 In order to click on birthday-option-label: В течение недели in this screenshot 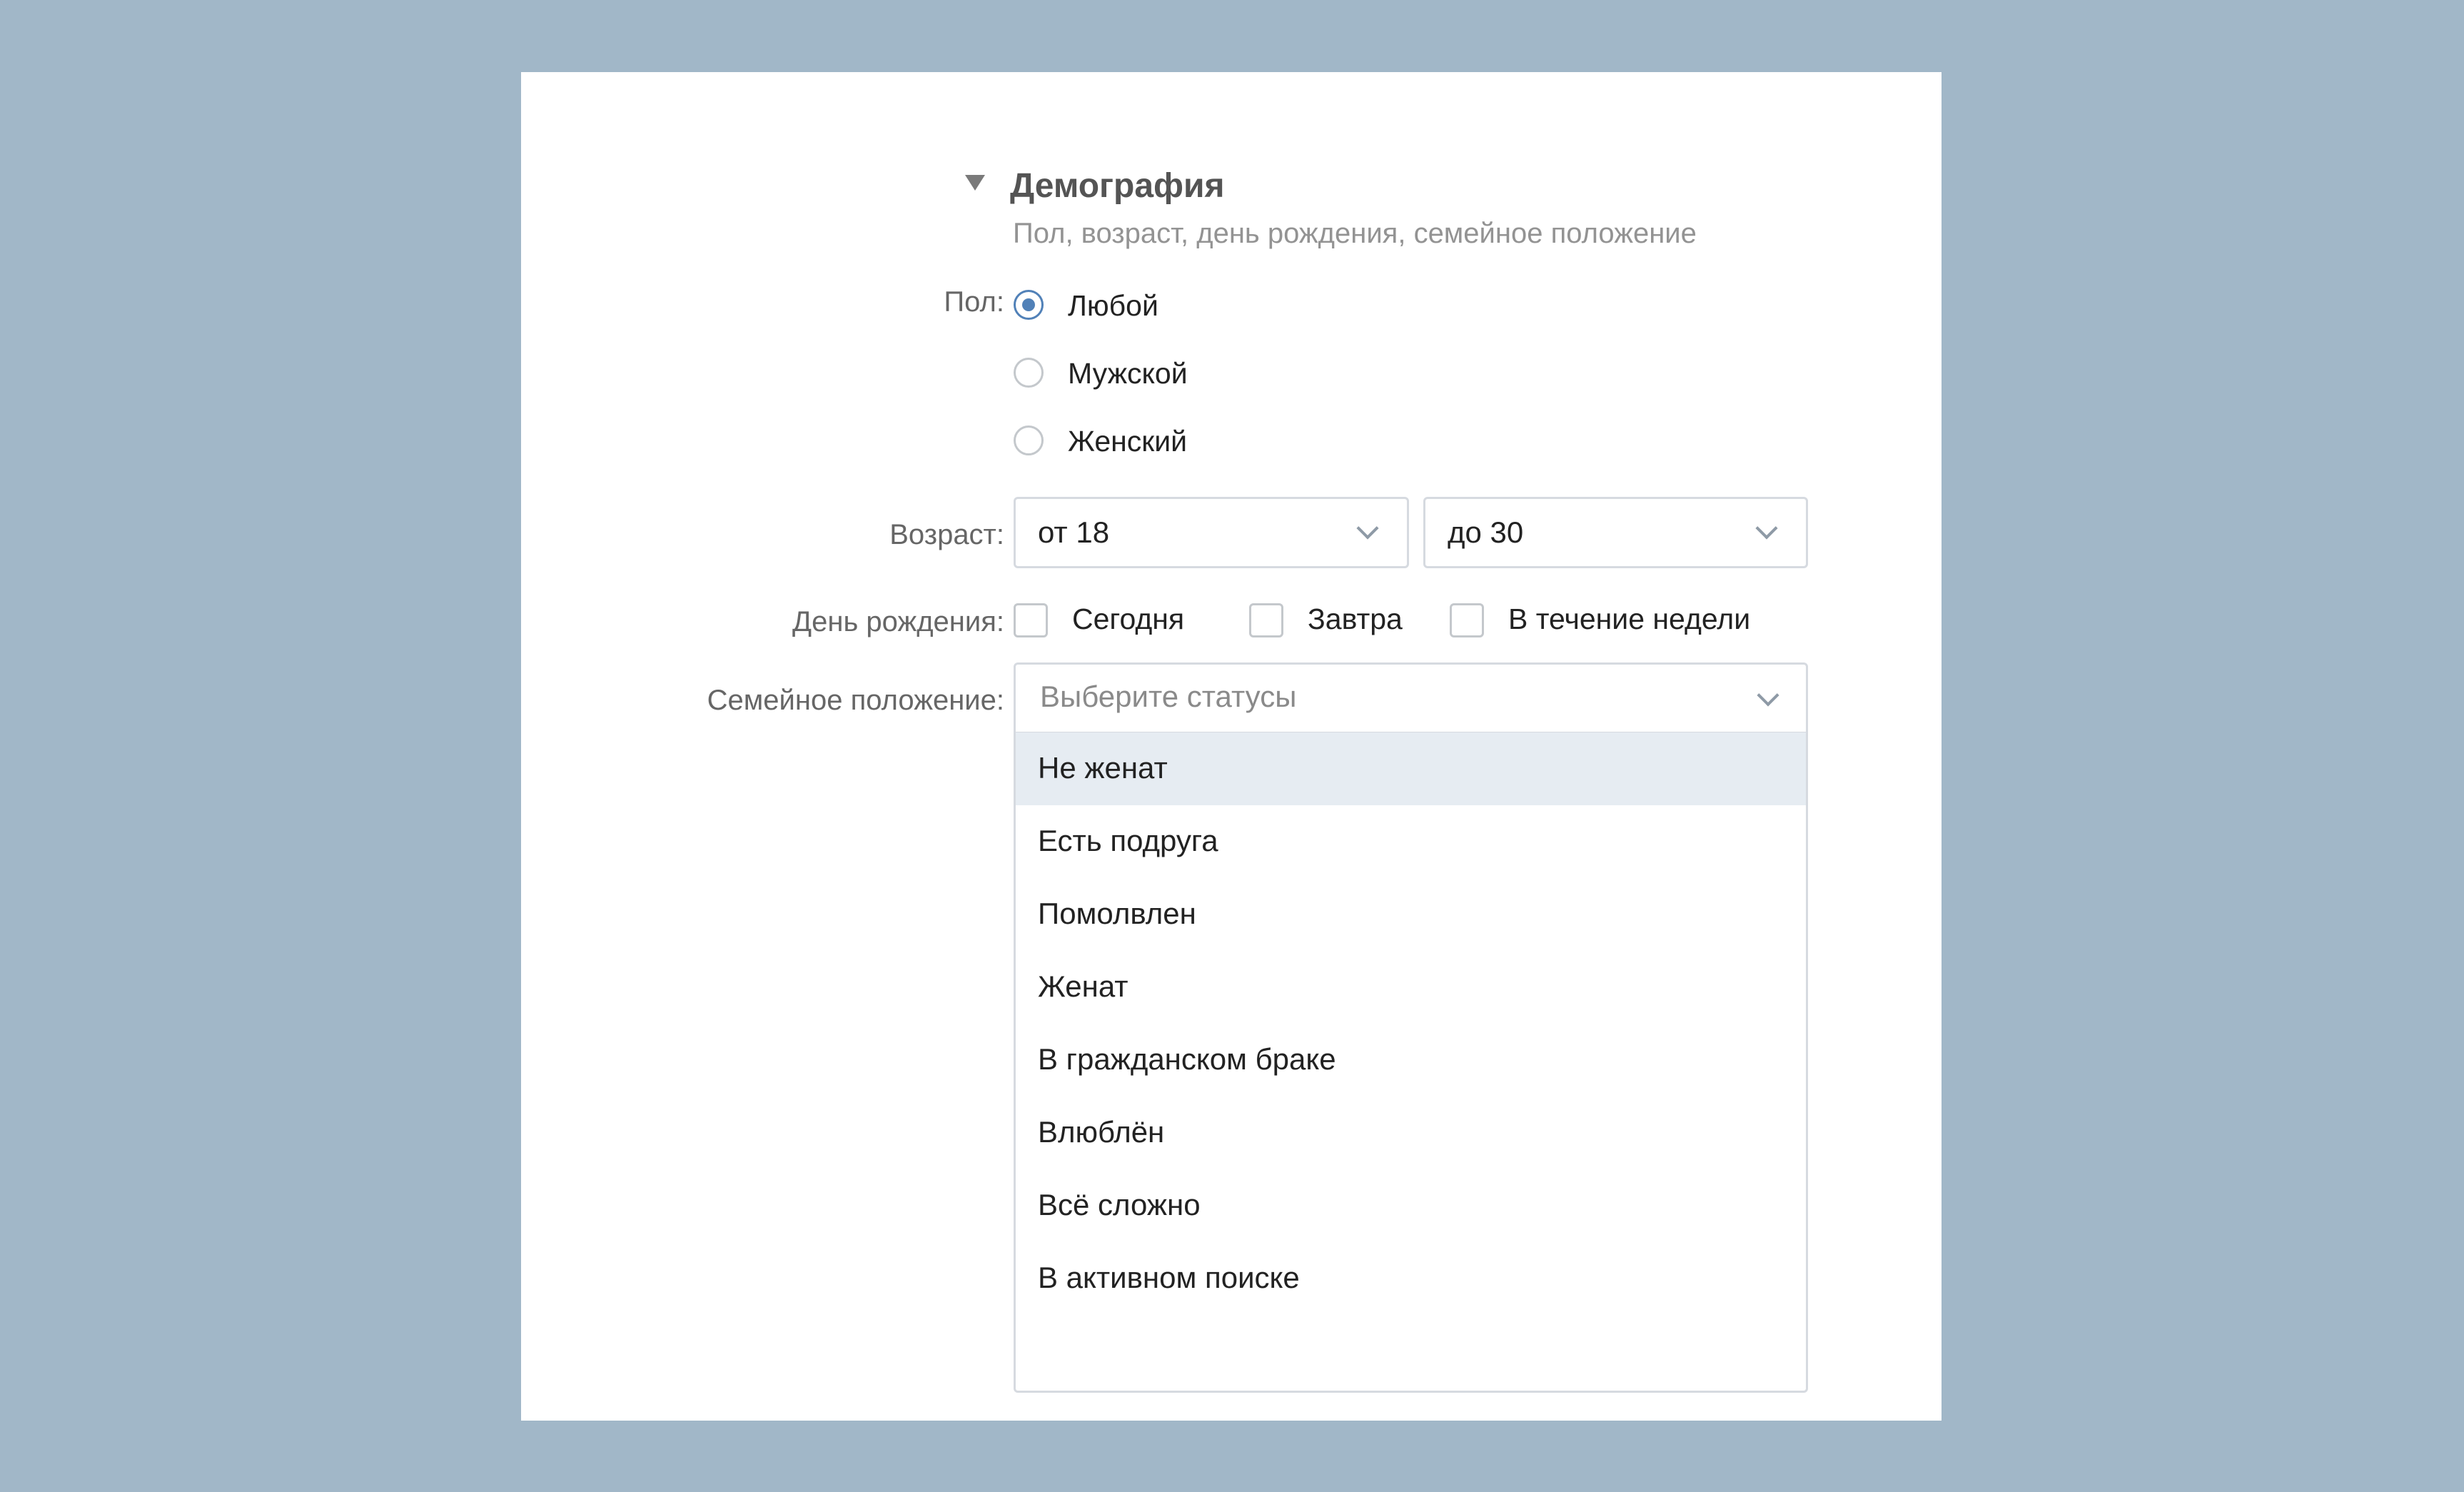, I will do `click(1629, 619)`.